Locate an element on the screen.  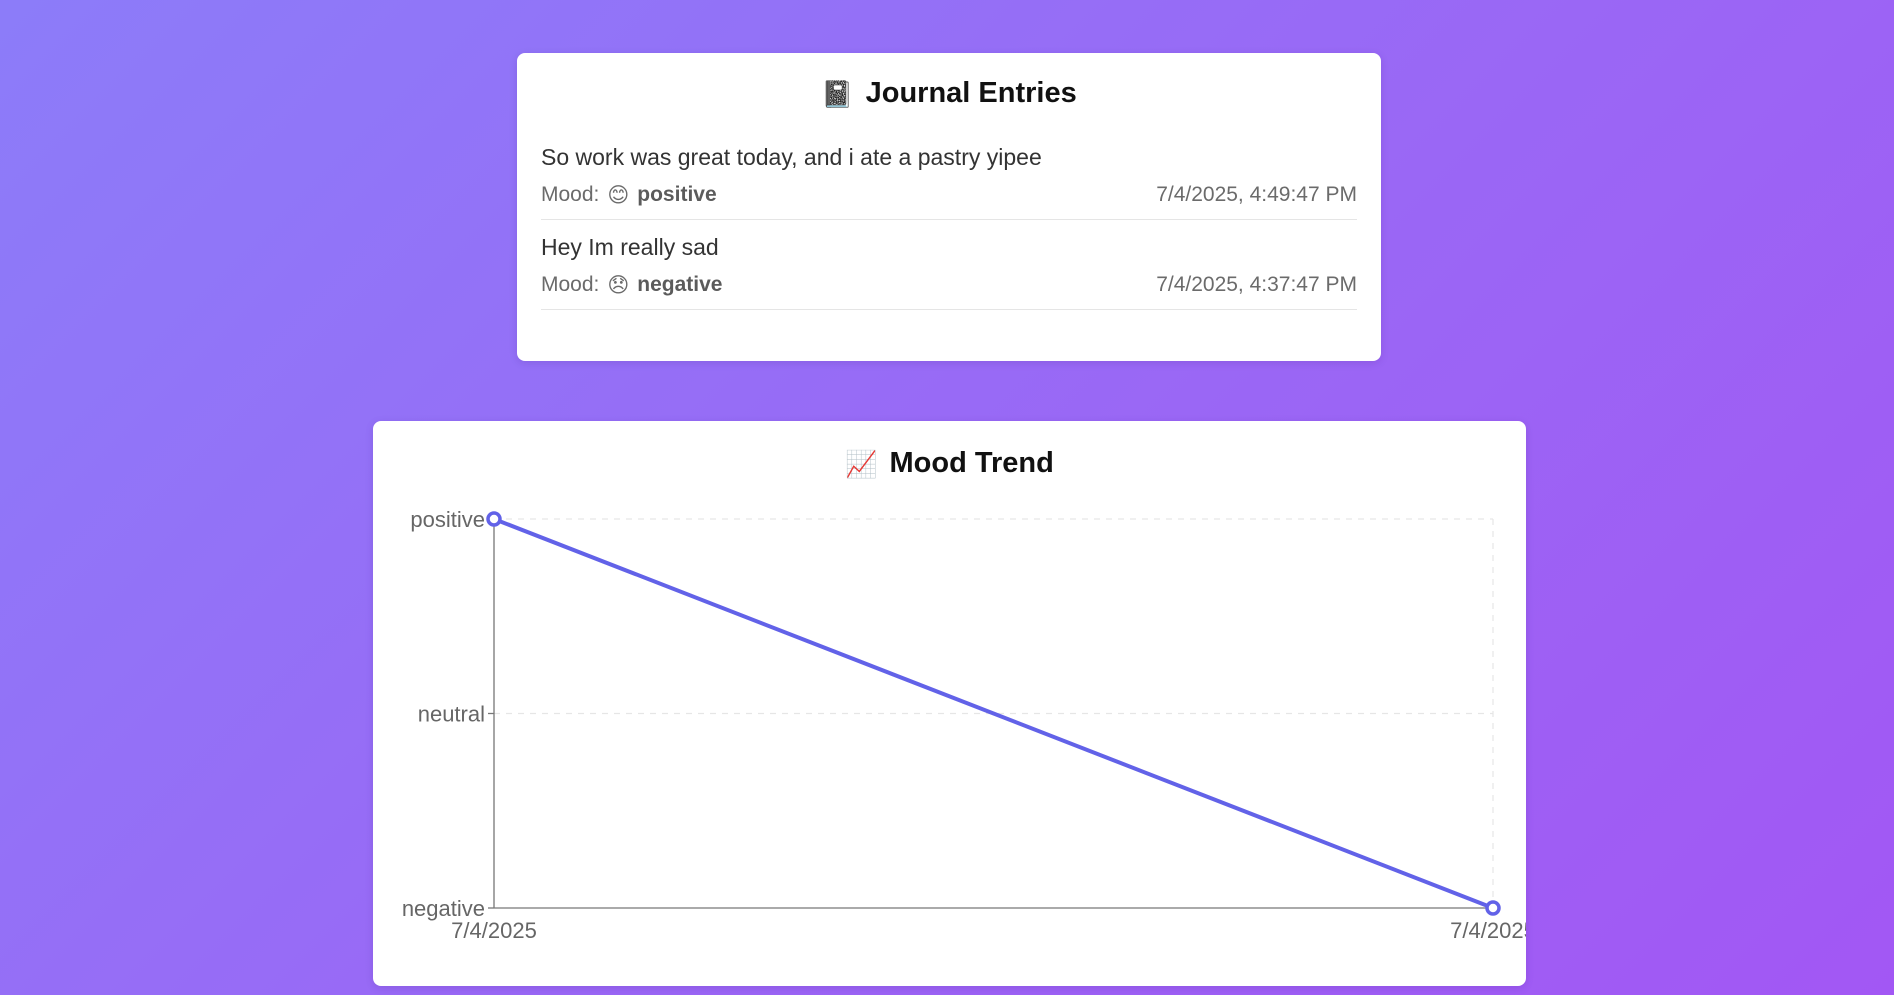
y-tick-label: neutral is located at coordinates (451, 714).